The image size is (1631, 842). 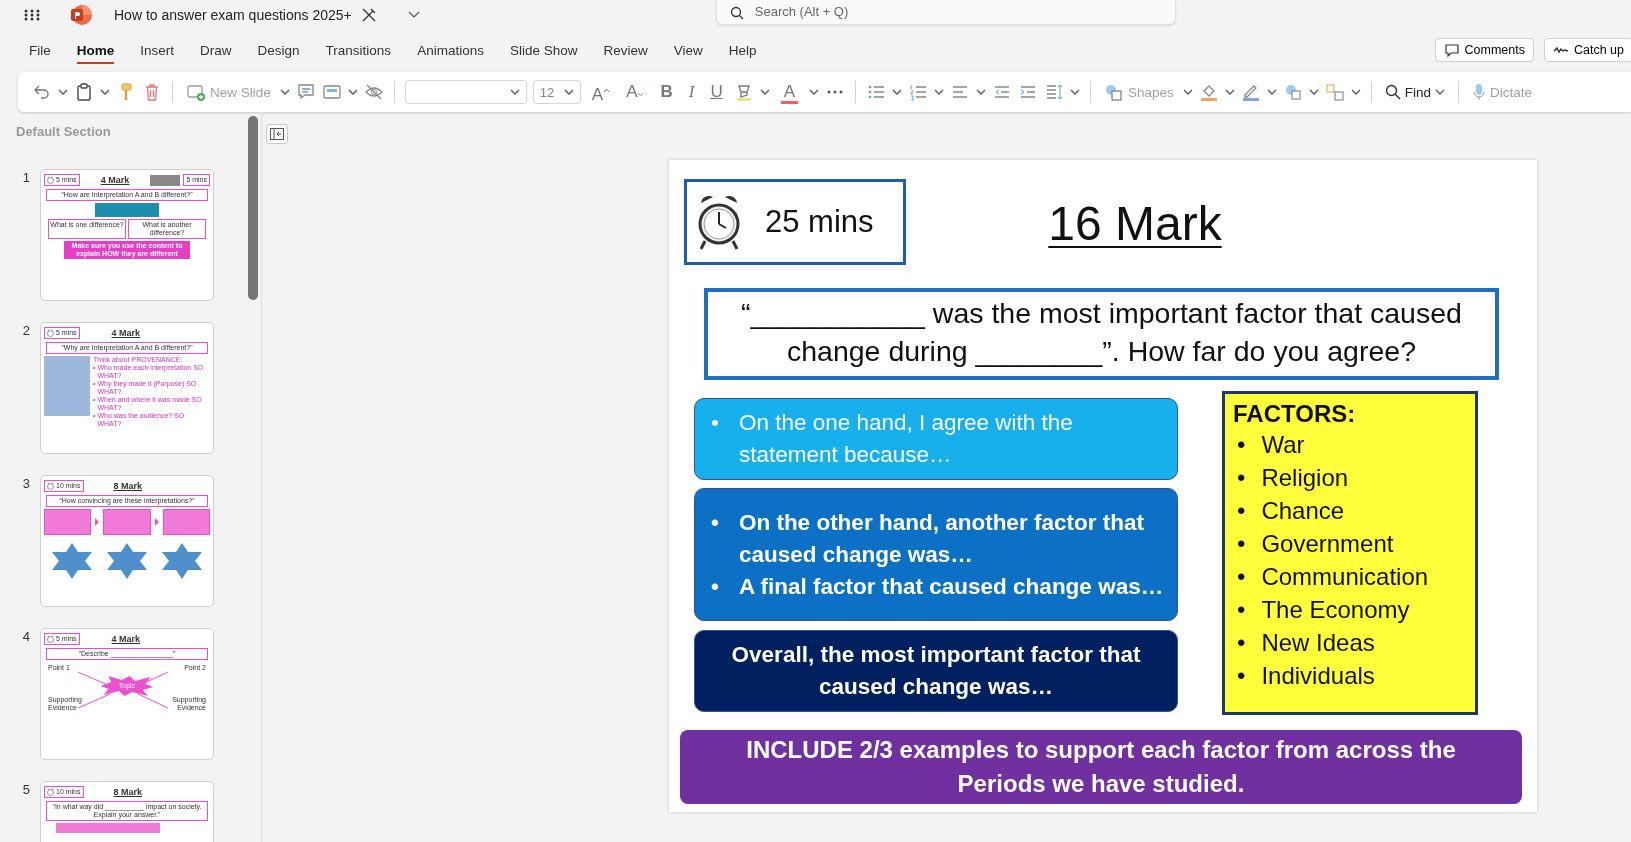 I want to click on chevron-down-icon, so click(x=413, y=15).